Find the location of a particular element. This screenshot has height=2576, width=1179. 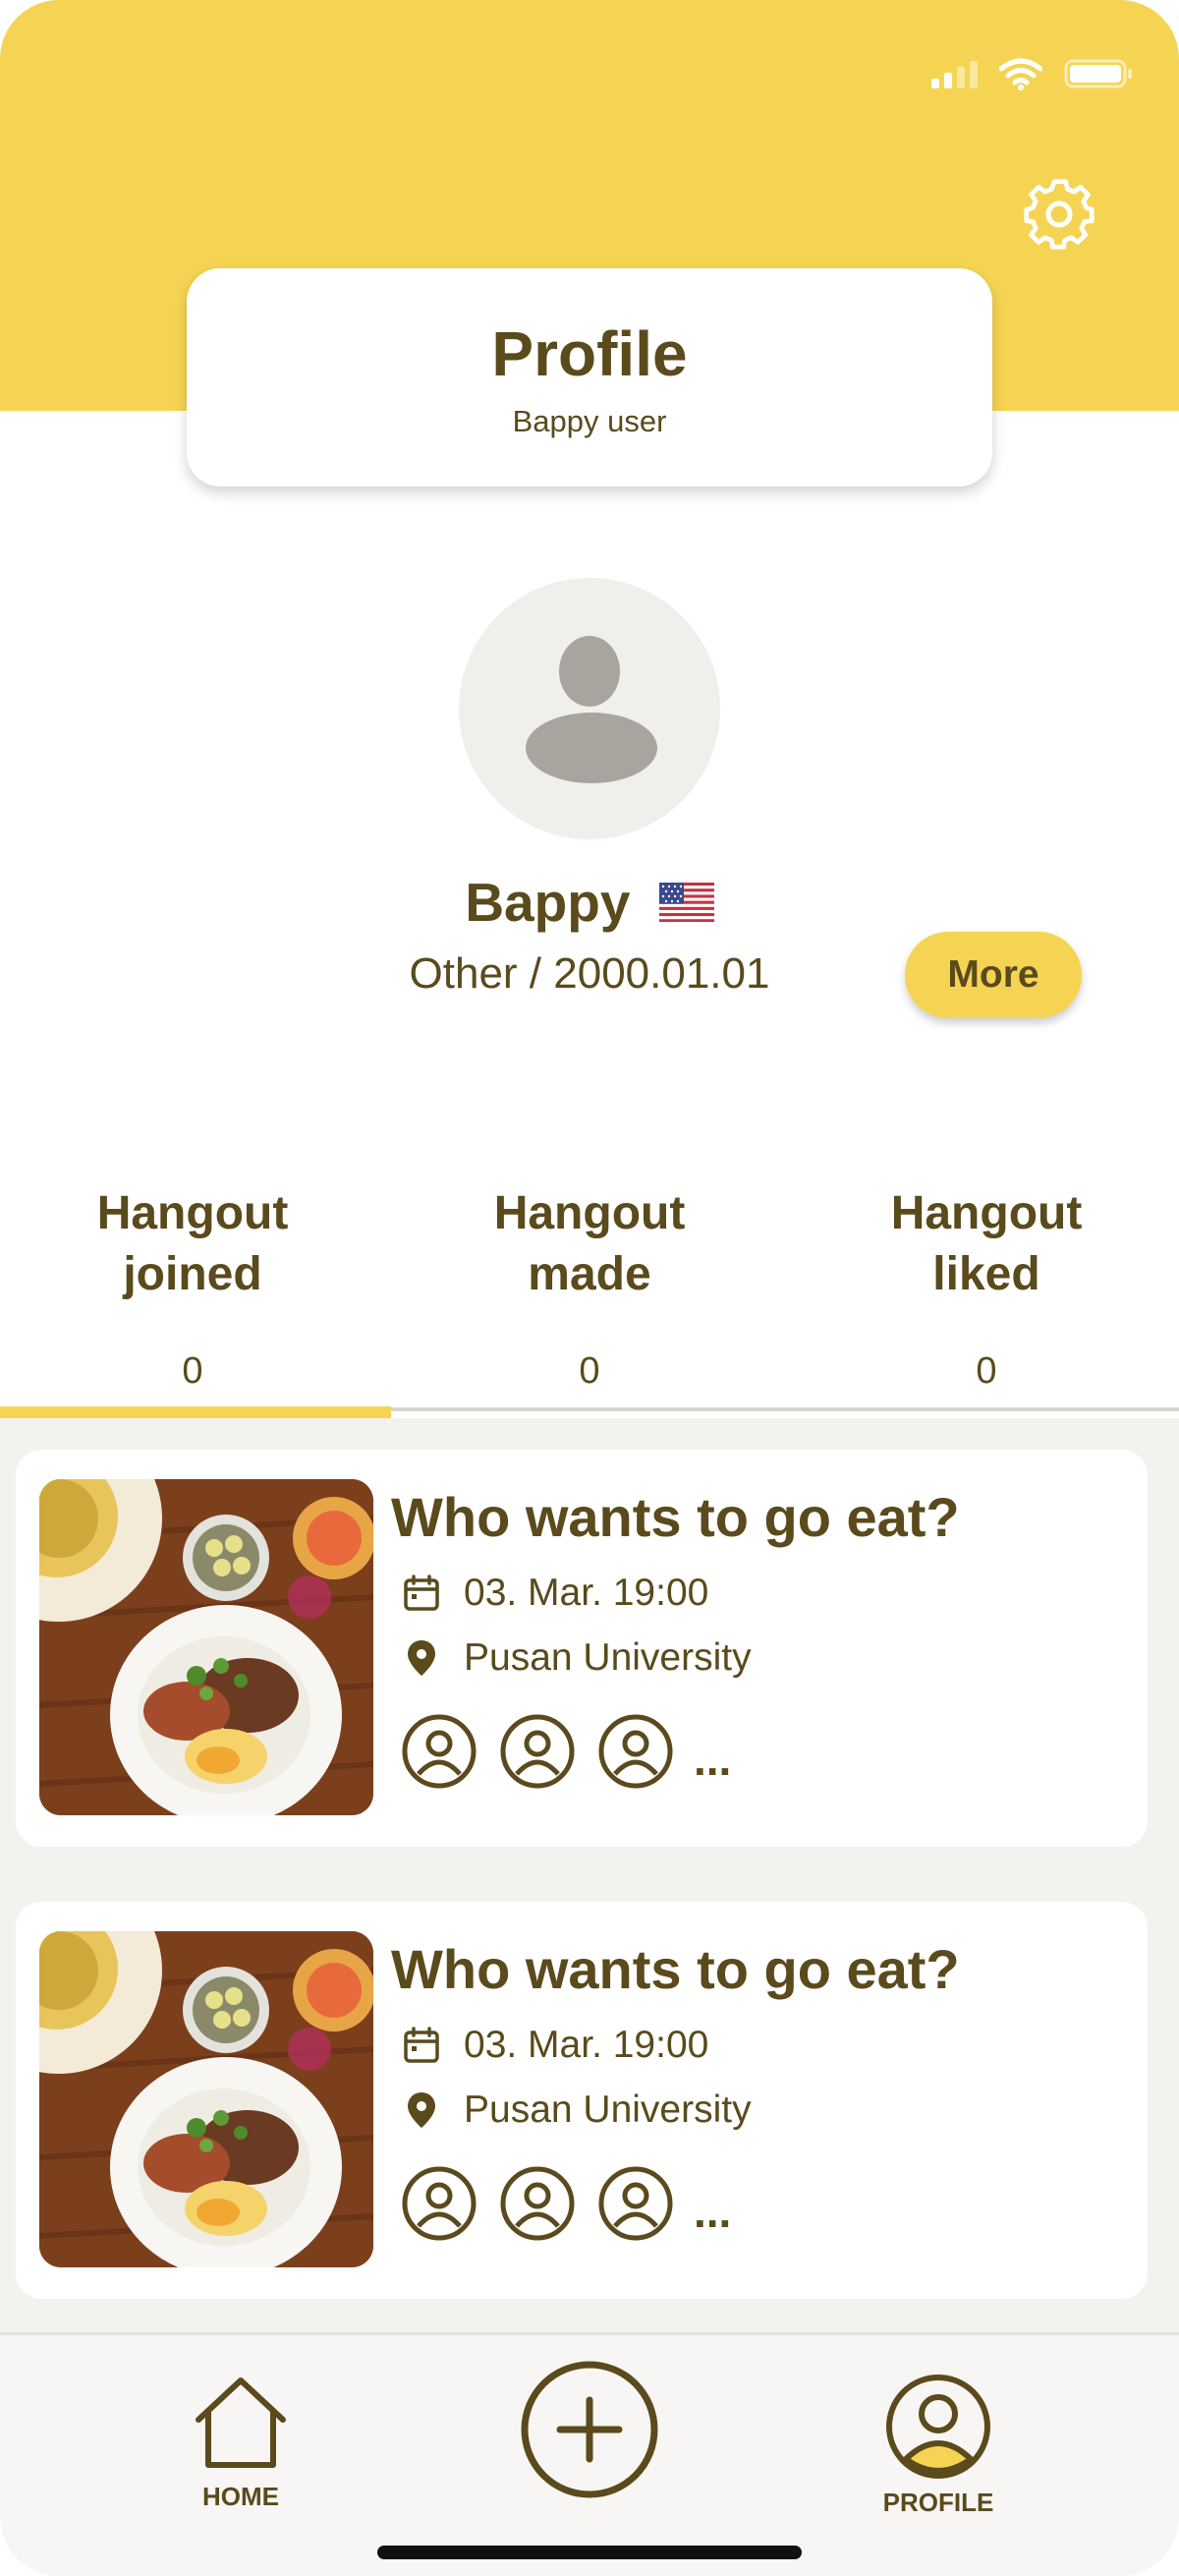

home-icon is located at coordinates (241, 2423).